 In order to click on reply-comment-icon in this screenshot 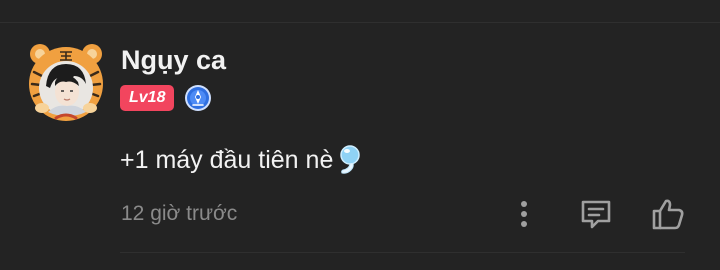, I will do `click(596, 214)`.